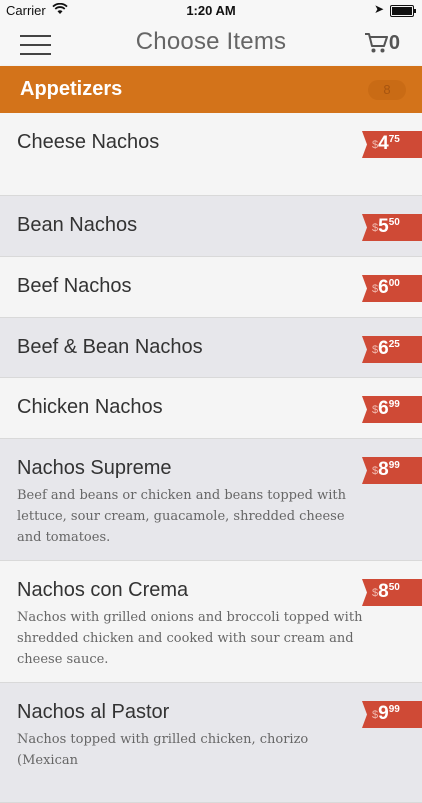 The width and height of the screenshot is (422, 803). Describe the element at coordinates (94, 468) in the screenshot. I see `menu-item-name: Nachos Supreme` at that location.